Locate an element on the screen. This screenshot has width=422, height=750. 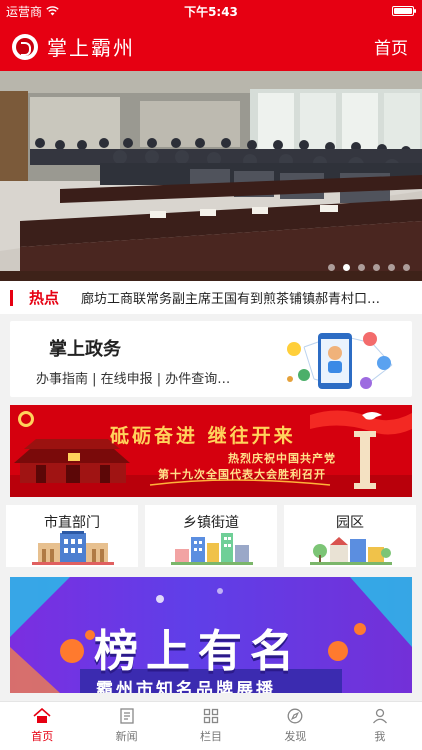
promo-banner-brands: 榜上有名 霸州市知名品牌展播 is located at coordinates (211, 635).